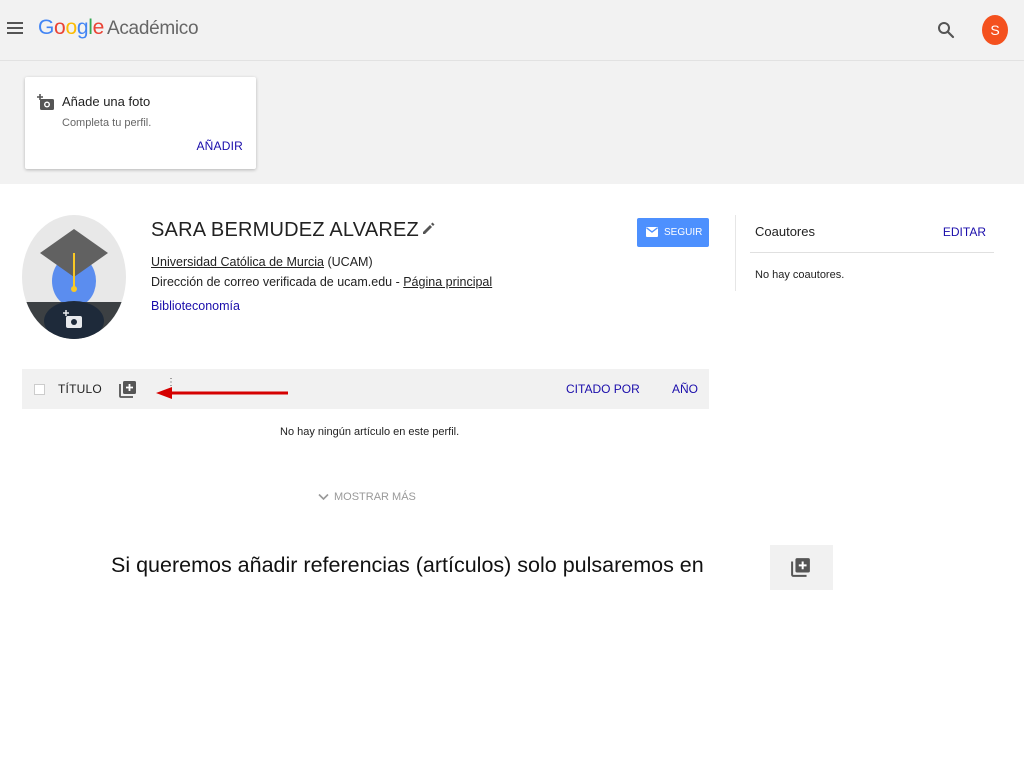 The height and width of the screenshot is (768, 1024). I want to click on card-subtitle: Completa tu perfil., so click(107, 123).